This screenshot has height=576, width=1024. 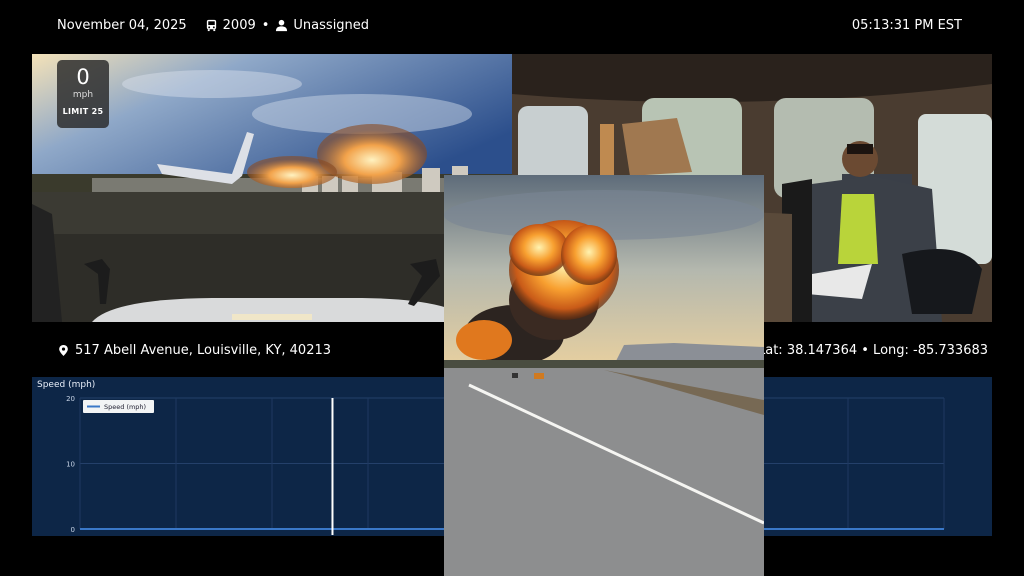 I want to click on map-pin-icon, so click(x=63, y=350).